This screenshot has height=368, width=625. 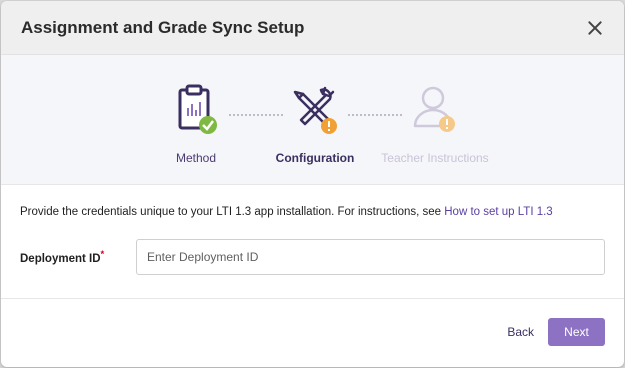 I want to click on user-icon, so click(x=435, y=111).